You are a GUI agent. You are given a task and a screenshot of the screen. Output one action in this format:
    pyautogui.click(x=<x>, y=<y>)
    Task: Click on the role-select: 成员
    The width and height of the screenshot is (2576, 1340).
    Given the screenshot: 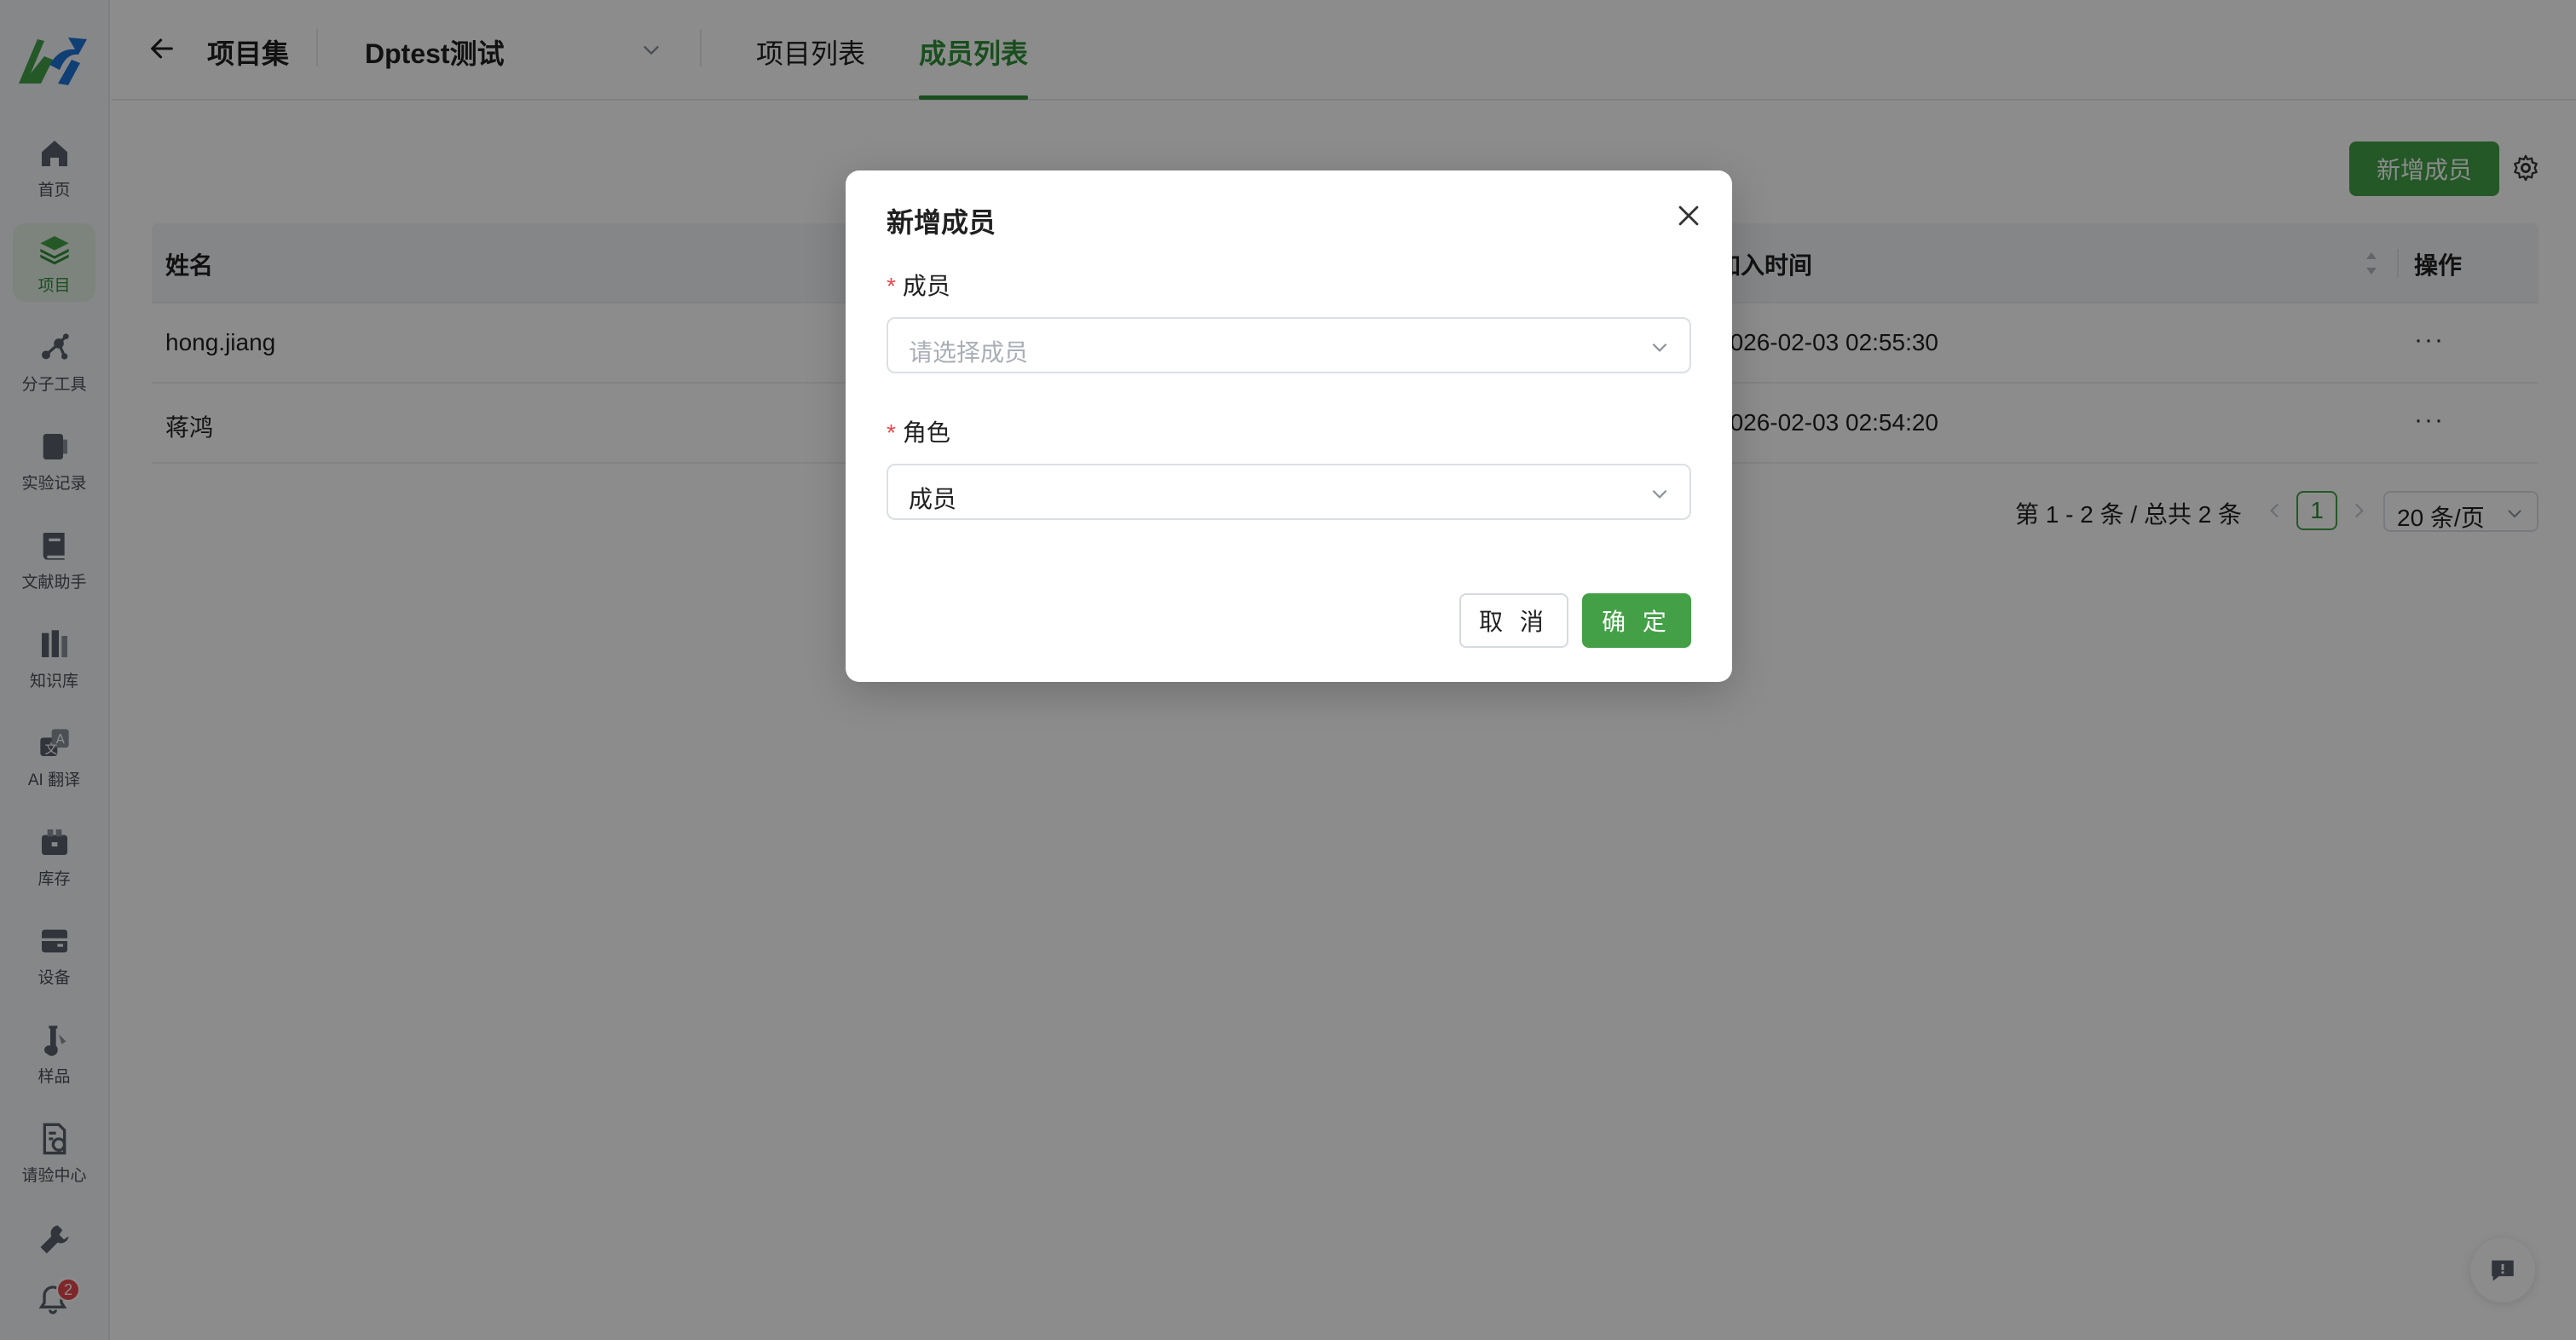 What is the action you would take?
    pyautogui.click(x=1289, y=492)
    